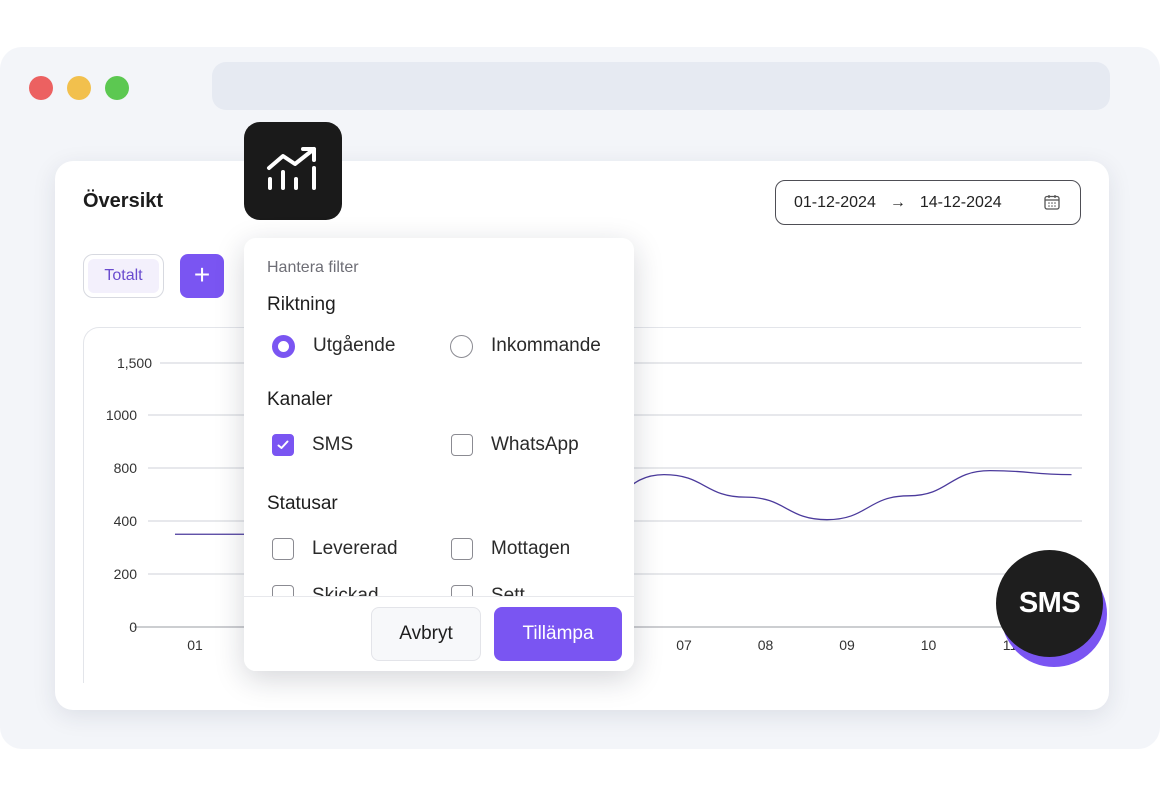 The image size is (1160, 796). I want to click on radio-incoming-label: Inkommande, so click(546, 345).